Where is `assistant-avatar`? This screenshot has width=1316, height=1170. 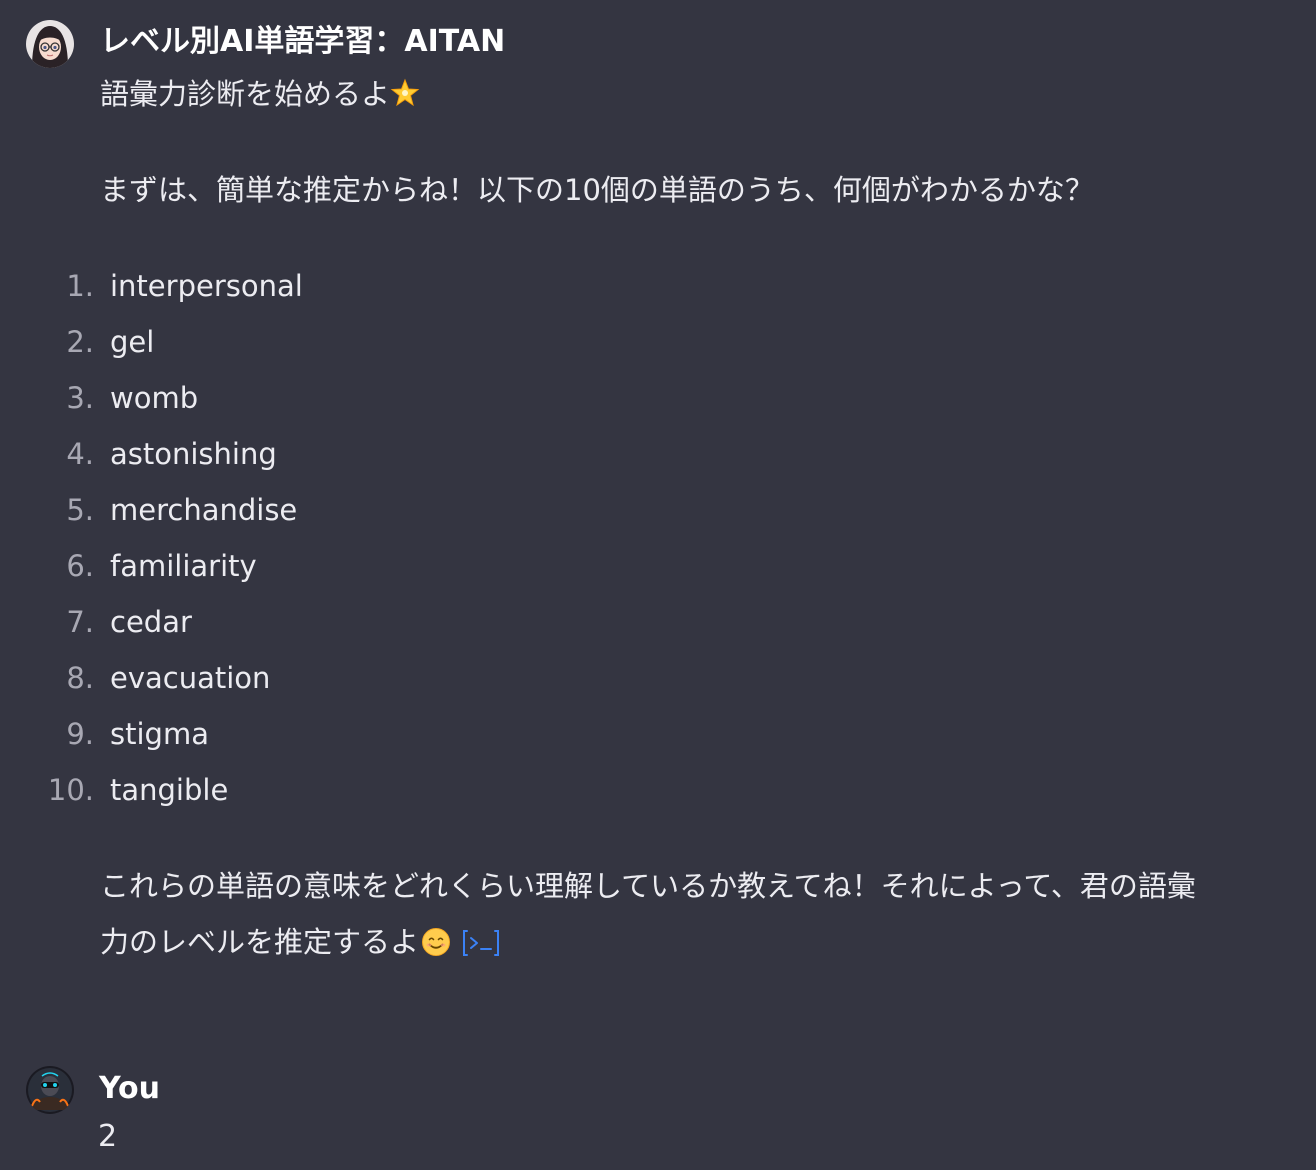 assistant-avatar is located at coordinates (50, 44).